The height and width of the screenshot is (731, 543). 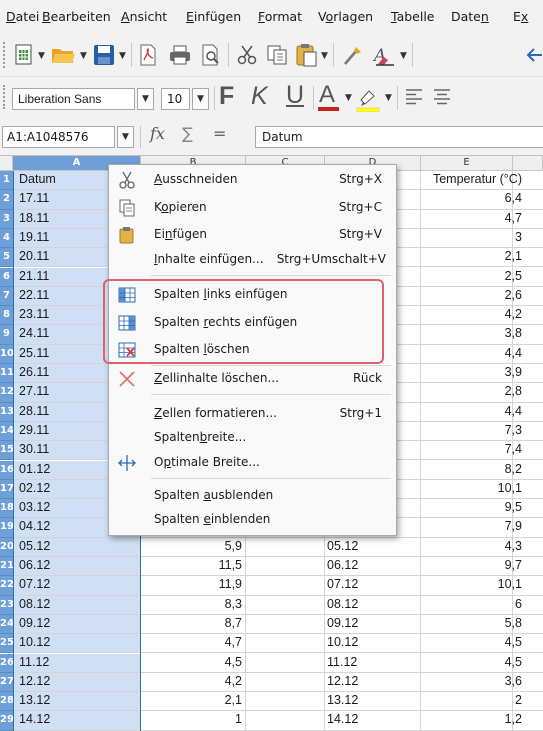 I want to click on menu-item-format-cells: Zellen formatieren... Strg+1, so click(x=252, y=414).